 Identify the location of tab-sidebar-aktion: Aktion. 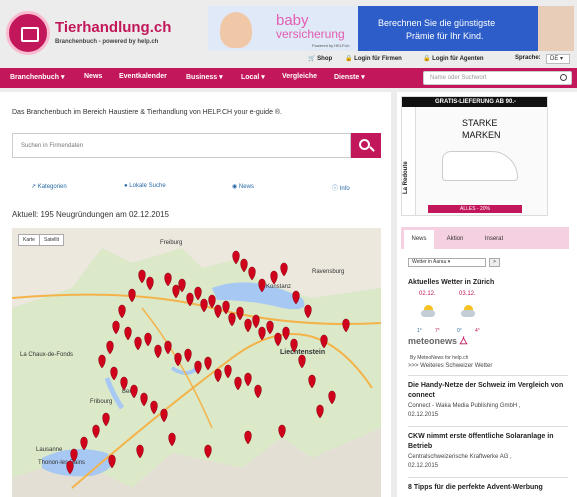
(455, 239).